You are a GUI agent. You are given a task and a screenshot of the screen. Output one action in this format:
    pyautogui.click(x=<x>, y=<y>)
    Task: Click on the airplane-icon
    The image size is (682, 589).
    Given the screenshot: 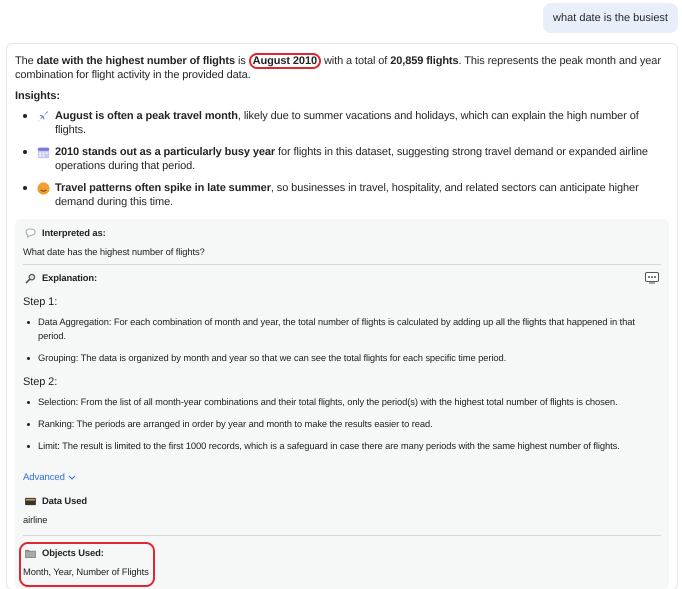 What is the action you would take?
    pyautogui.click(x=43, y=116)
    